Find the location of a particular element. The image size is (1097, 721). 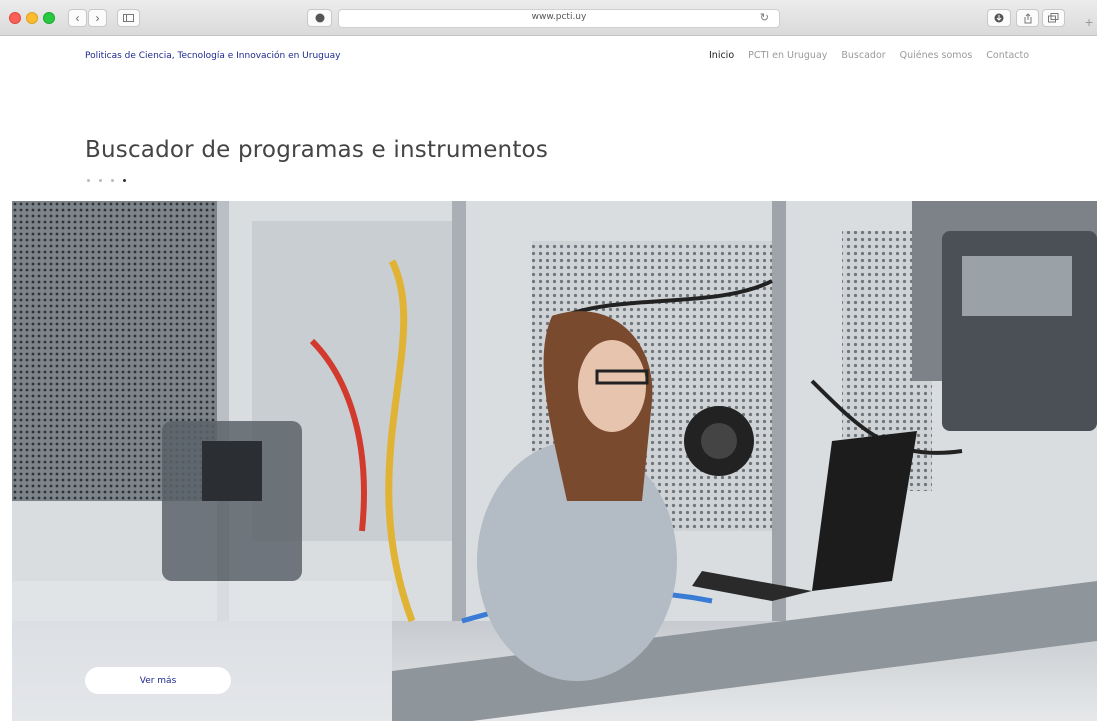

tabs-icon is located at coordinates (1053, 18).